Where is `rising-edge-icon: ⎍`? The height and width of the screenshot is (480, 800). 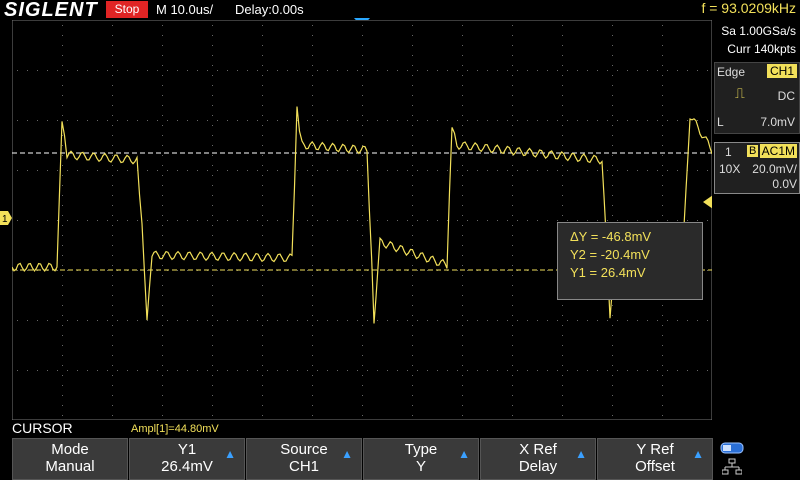
rising-edge-icon: ⎍ is located at coordinates (740, 93).